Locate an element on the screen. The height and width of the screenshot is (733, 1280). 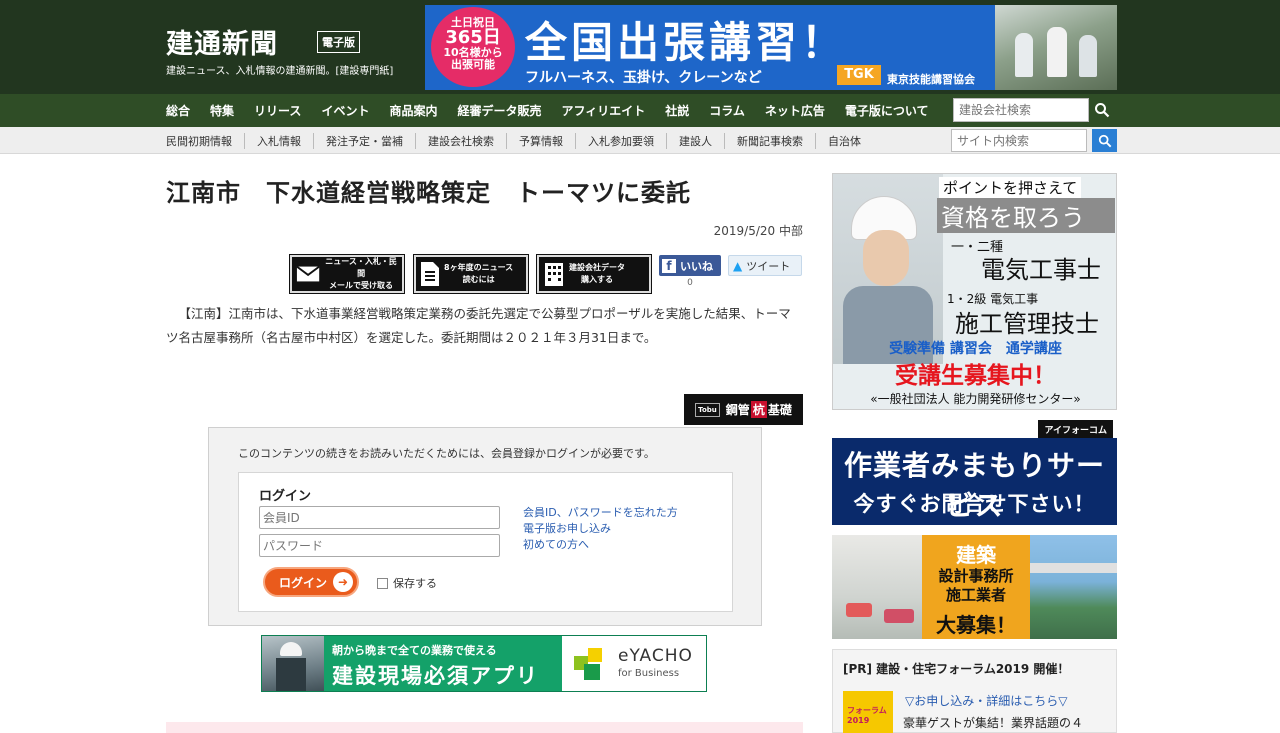
subnav-item: 民間初期情報 is located at coordinates (205, 141).